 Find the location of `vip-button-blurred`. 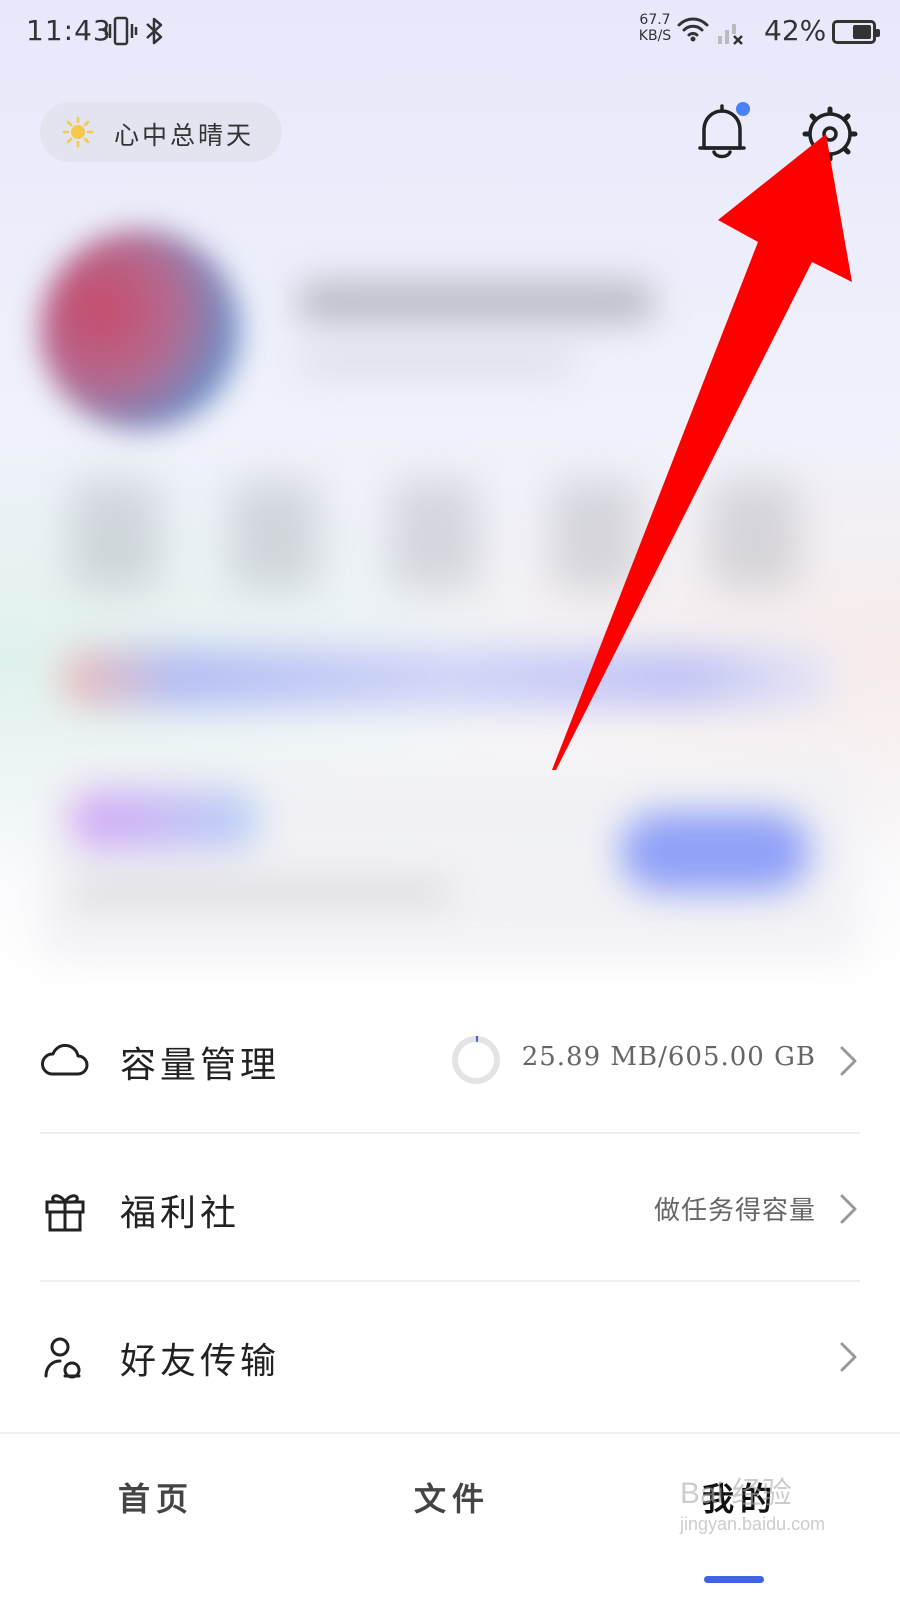

vip-button-blurred is located at coordinates (715, 852).